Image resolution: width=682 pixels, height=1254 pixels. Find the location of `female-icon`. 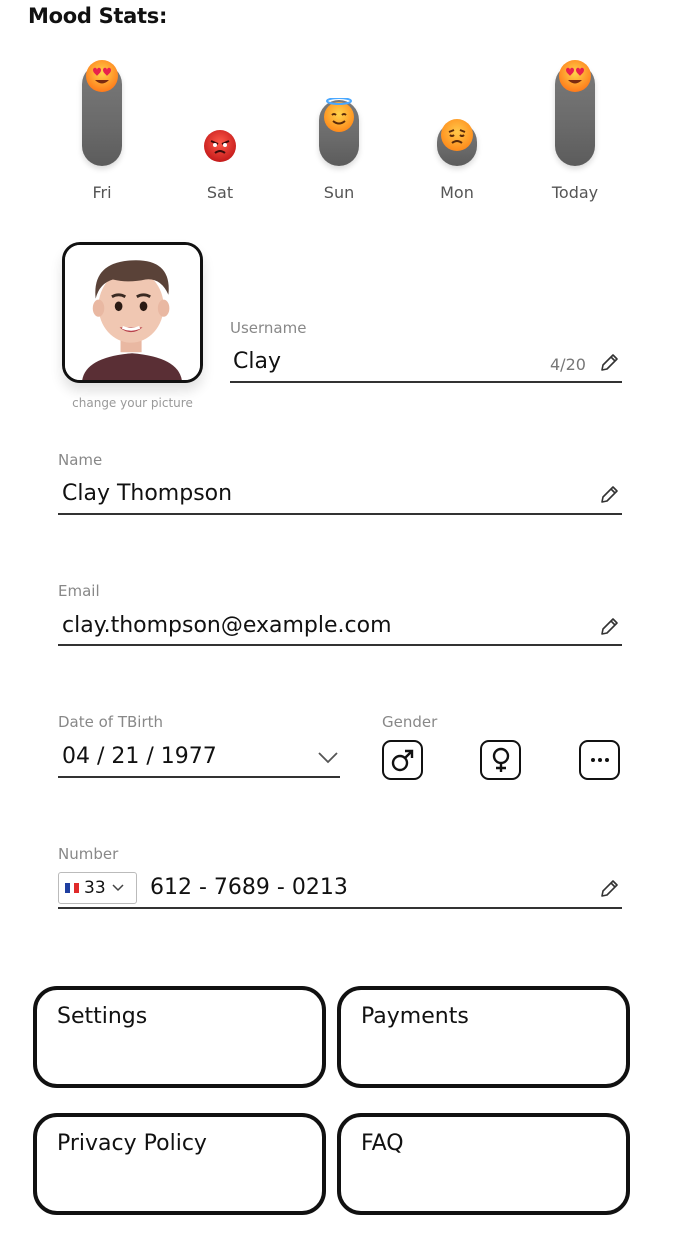

female-icon is located at coordinates (500, 759).